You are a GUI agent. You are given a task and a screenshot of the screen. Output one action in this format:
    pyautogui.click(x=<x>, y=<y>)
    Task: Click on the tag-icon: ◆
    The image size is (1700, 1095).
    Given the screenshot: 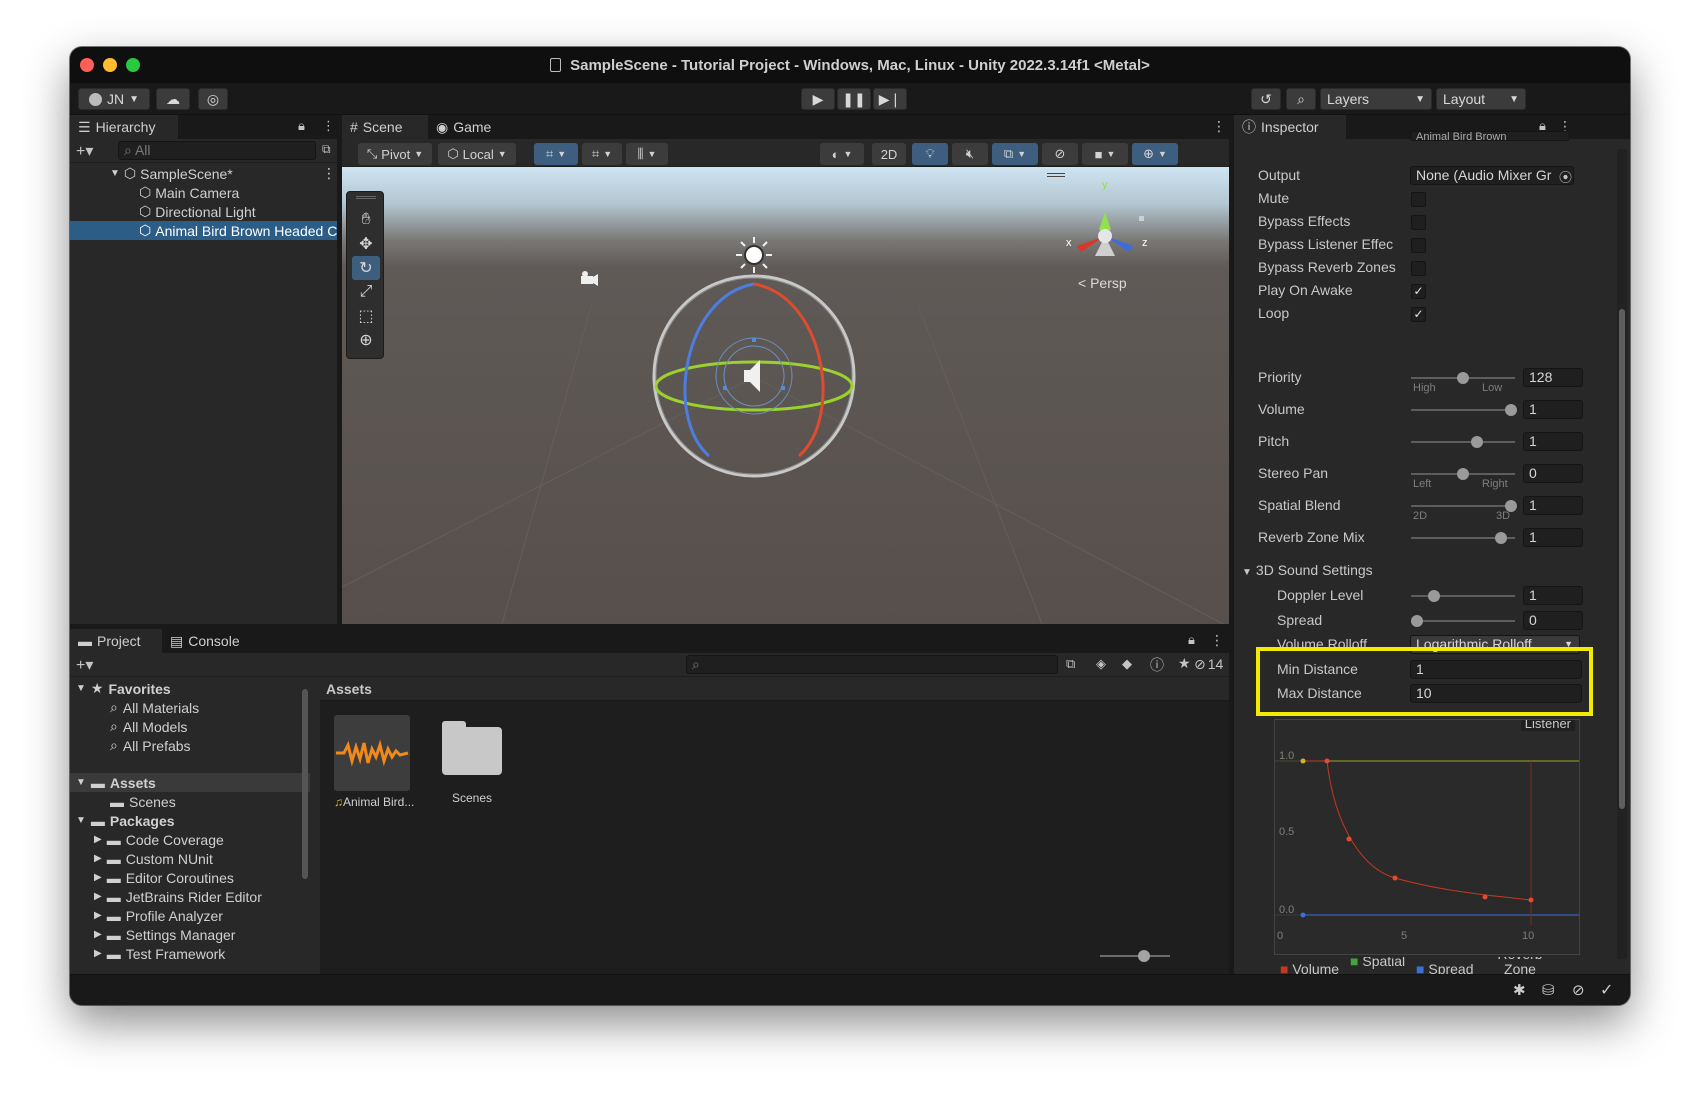 What is the action you would take?
    pyautogui.click(x=1127, y=664)
    